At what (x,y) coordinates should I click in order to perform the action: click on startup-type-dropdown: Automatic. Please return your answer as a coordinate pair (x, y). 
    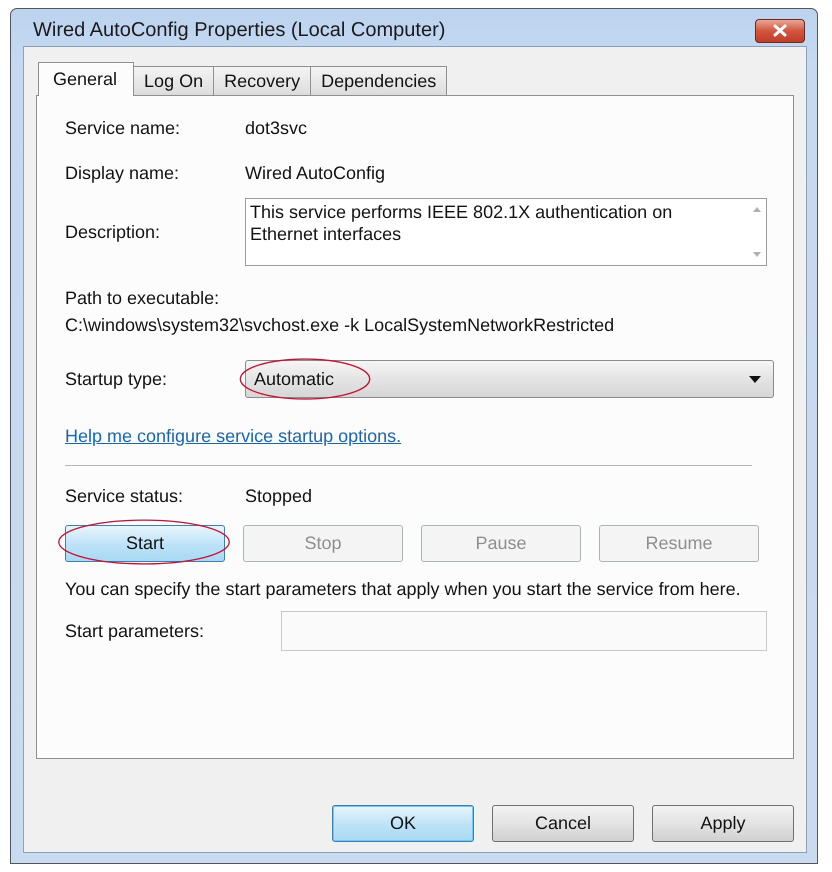
    Looking at the image, I should click on (509, 379).